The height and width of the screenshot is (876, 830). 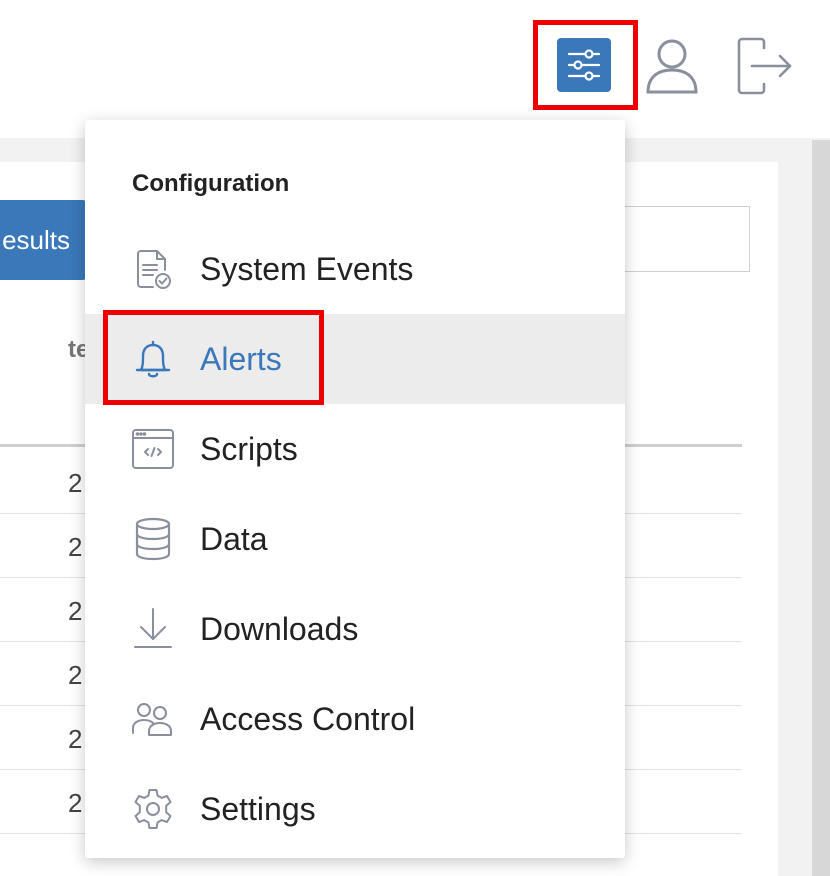 What do you see at coordinates (153, 359) in the screenshot?
I see `bell-icon` at bounding box center [153, 359].